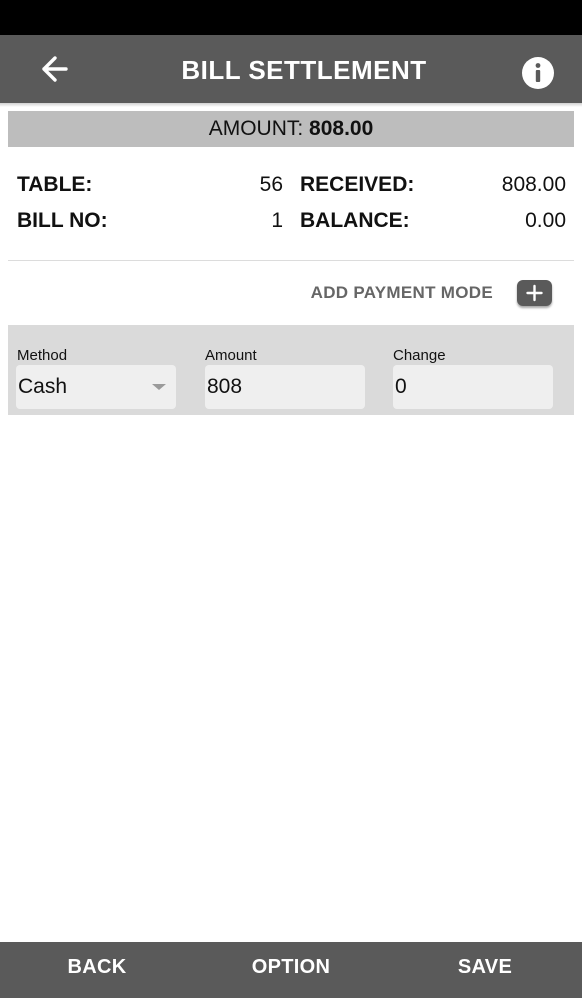 Image resolution: width=582 pixels, height=998 pixels. Describe the element at coordinates (401, 386) in the screenshot. I see `change-input-value: 0` at that location.